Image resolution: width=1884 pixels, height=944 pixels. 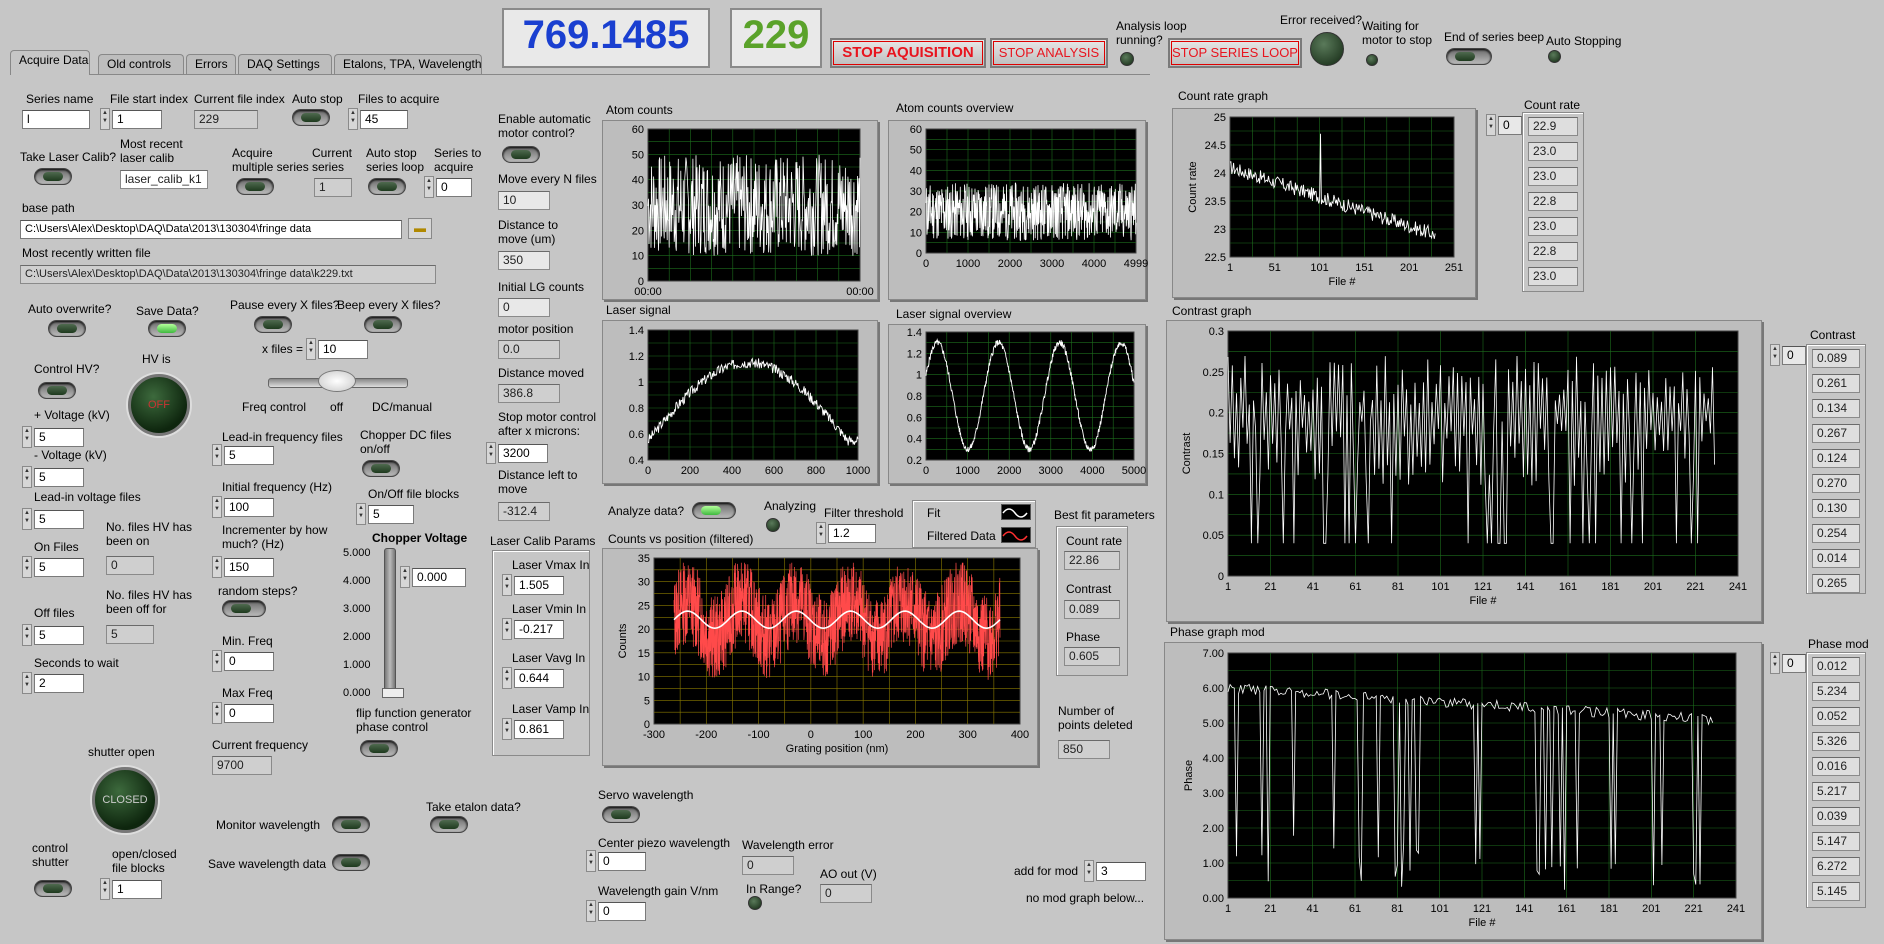 I want to click on x-tick-label: 400, so click(x=1020, y=735).